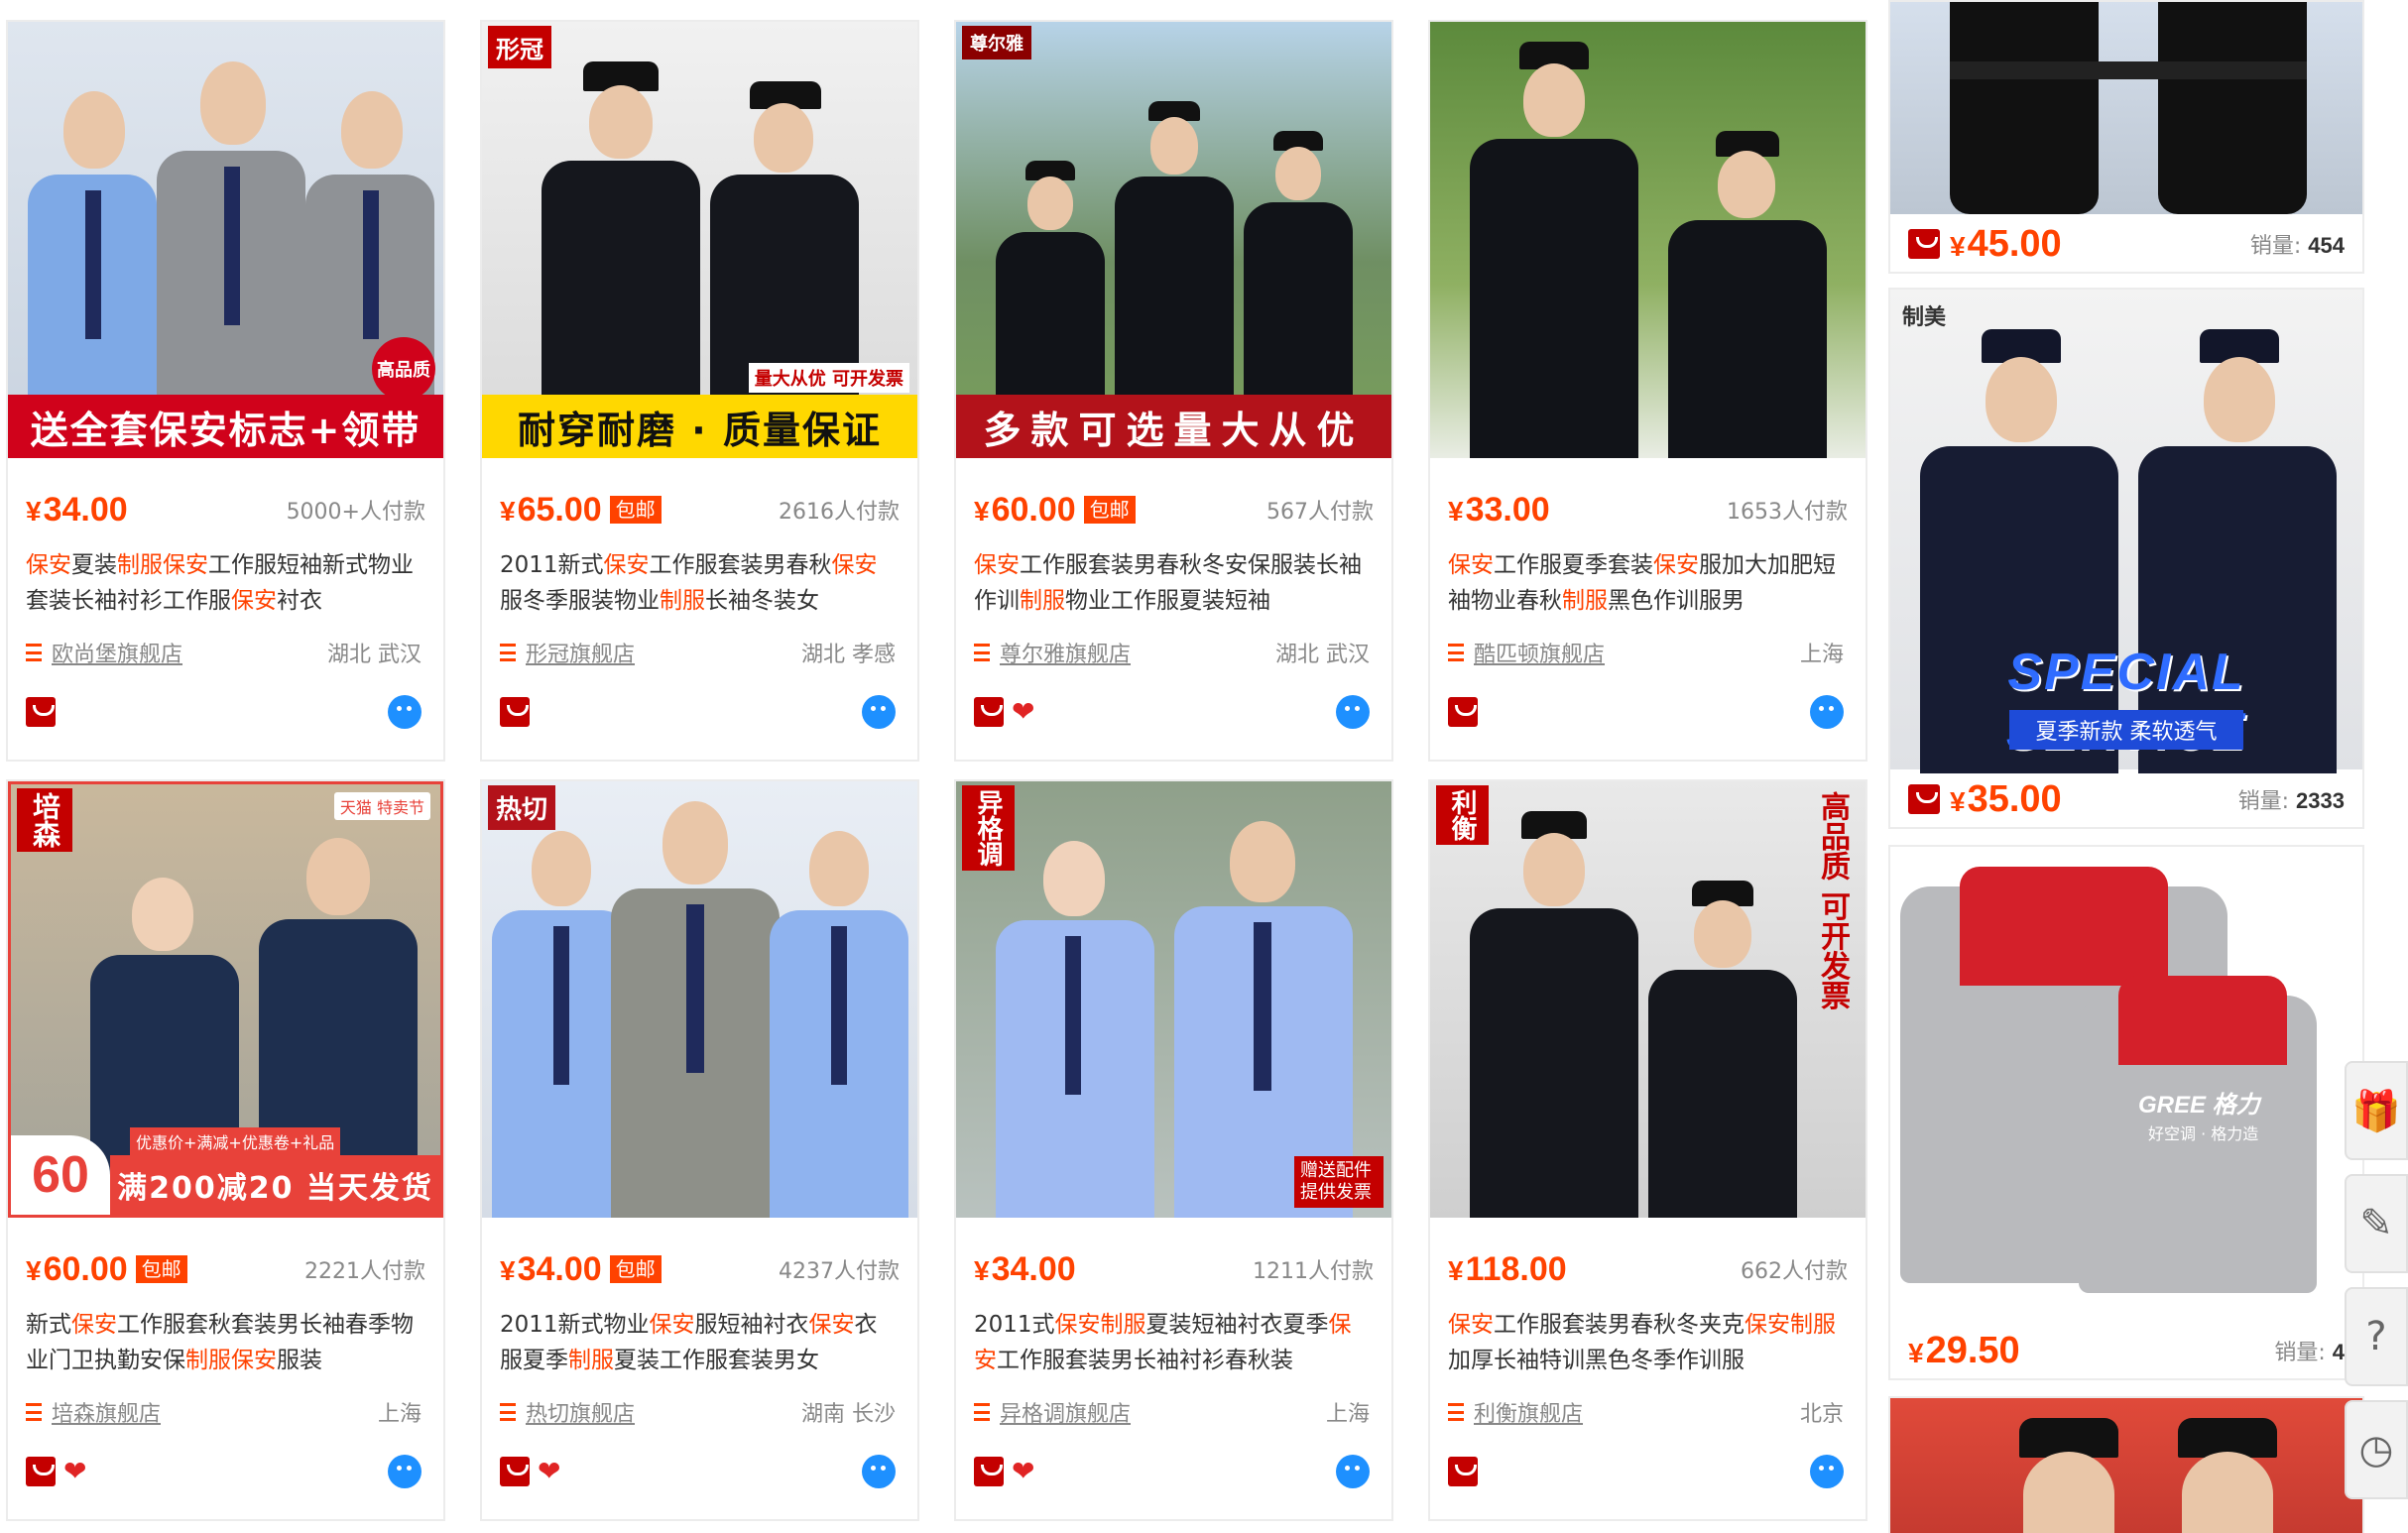 The width and height of the screenshot is (2408, 1533). Describe the element at coordinates (849, 655) in the screenshot. I see `location: 湖北 孝感` at that location.